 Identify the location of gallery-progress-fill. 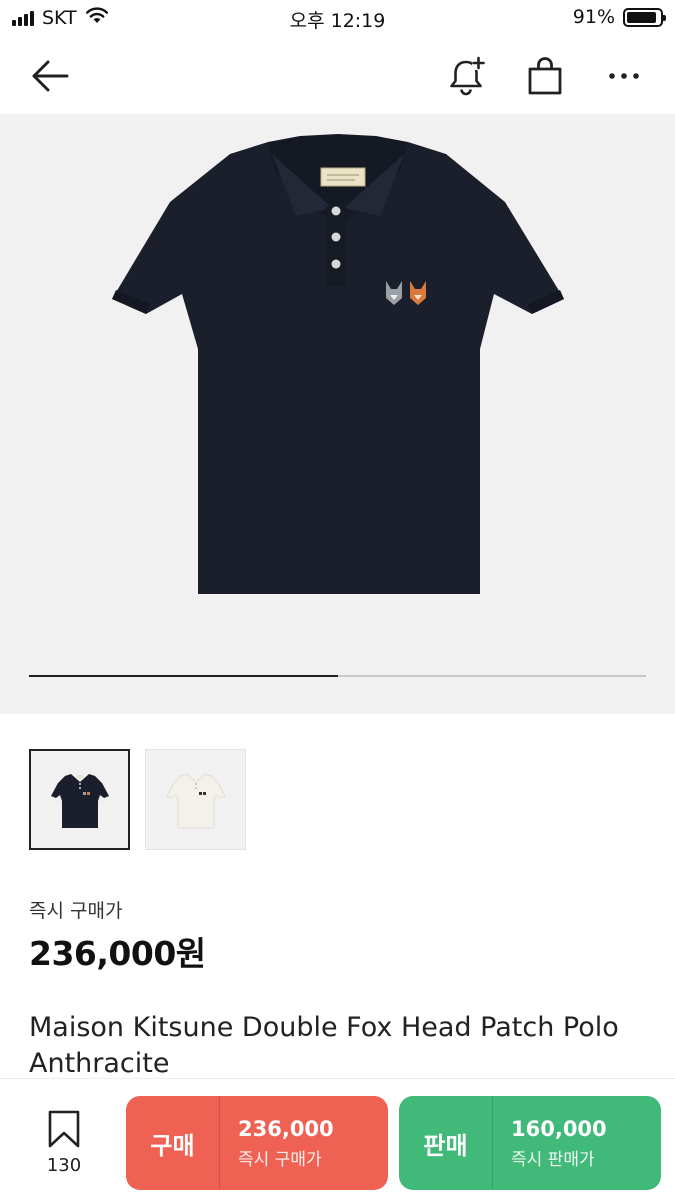
(183, 676).